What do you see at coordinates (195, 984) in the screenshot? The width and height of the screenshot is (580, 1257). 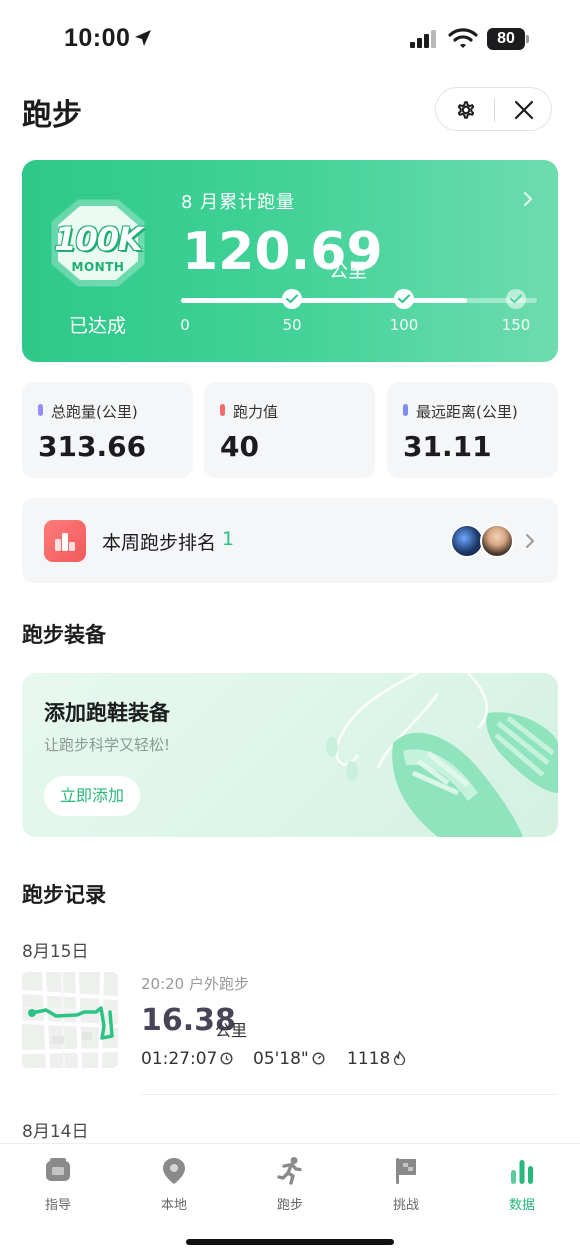 I see `record-time-type: 20:20 户外跑步` at bounding box center [195, 984].